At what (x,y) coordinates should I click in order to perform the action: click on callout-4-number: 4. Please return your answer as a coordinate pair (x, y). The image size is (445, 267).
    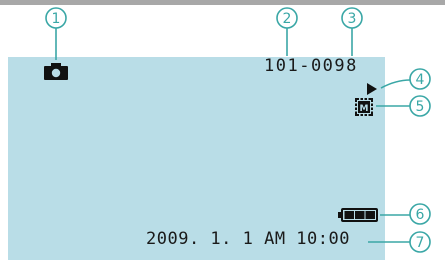
    Looking at the image, I should click on (420, 80).